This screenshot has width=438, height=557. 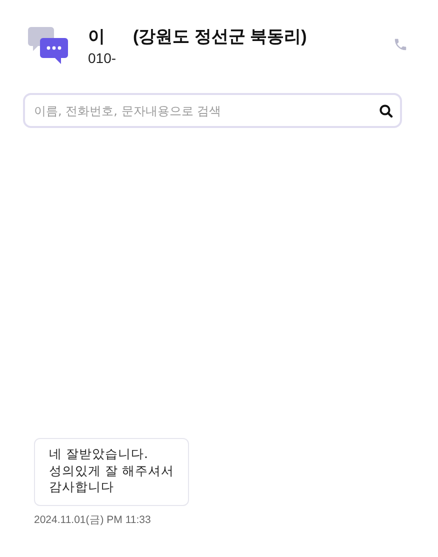 I want to click on chat-bubbles-icon, so click(x=48, y=46).